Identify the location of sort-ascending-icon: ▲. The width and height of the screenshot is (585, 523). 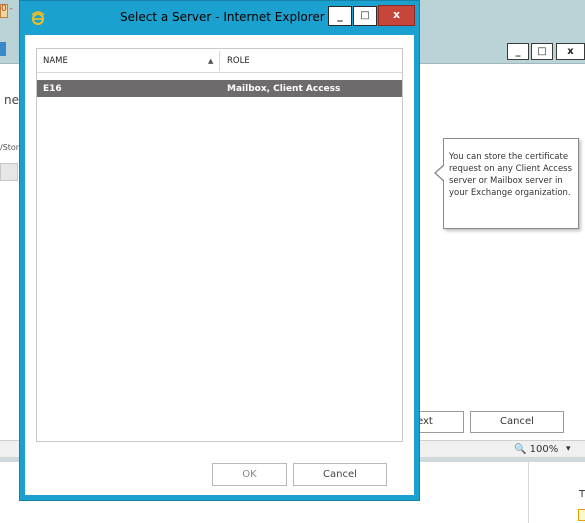
(210, 61).